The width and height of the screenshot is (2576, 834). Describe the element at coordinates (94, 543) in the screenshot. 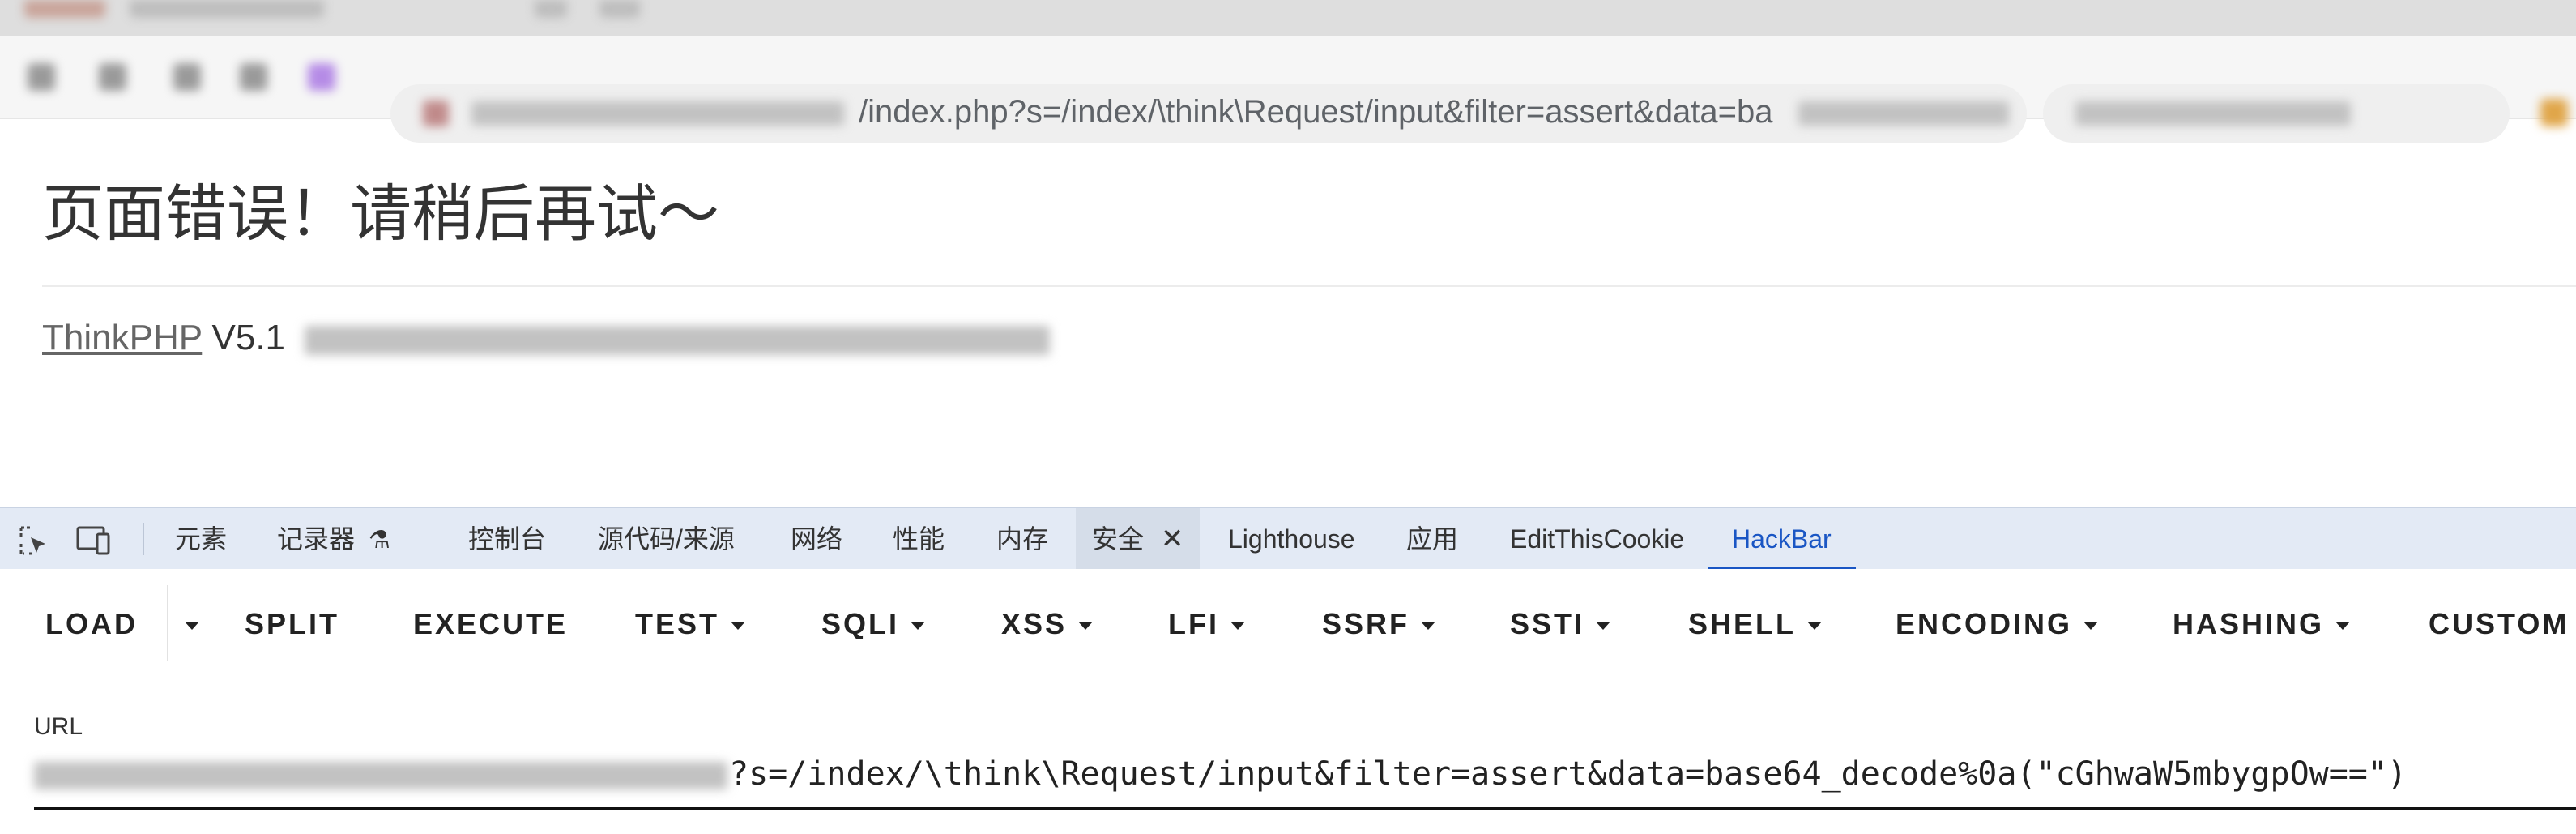

I see `device-toggle-icon` at that location.